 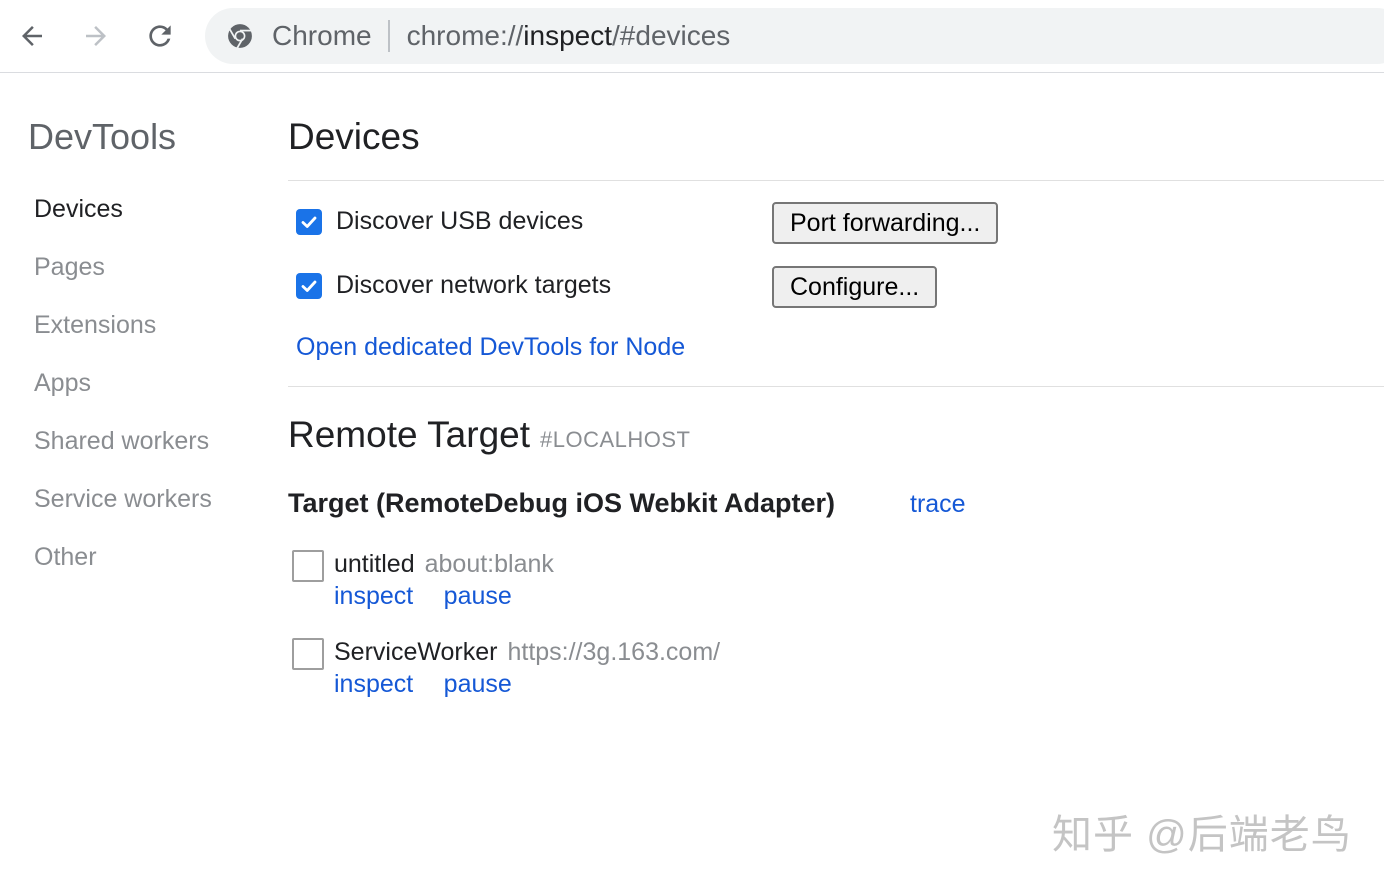 What do you see at coordinates (490, 347) in the screenshot?
I see `open-node-devtools-link: Open dedicated DevTools for Node` at bounding box center [490, 347].